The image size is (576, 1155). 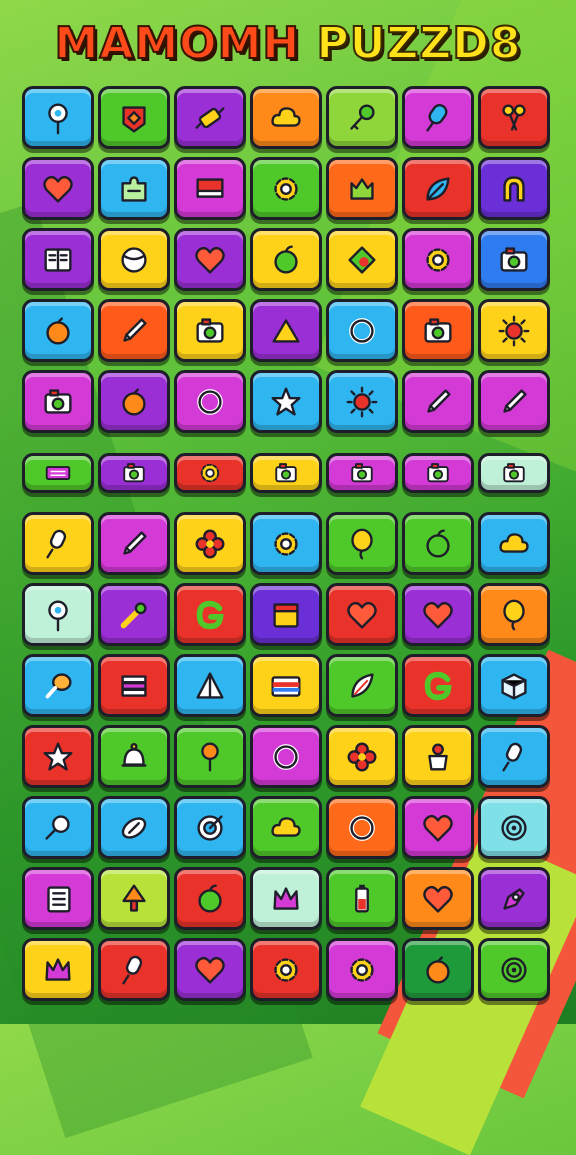 I want to click on badge-icon, so click(x=134, y=118).